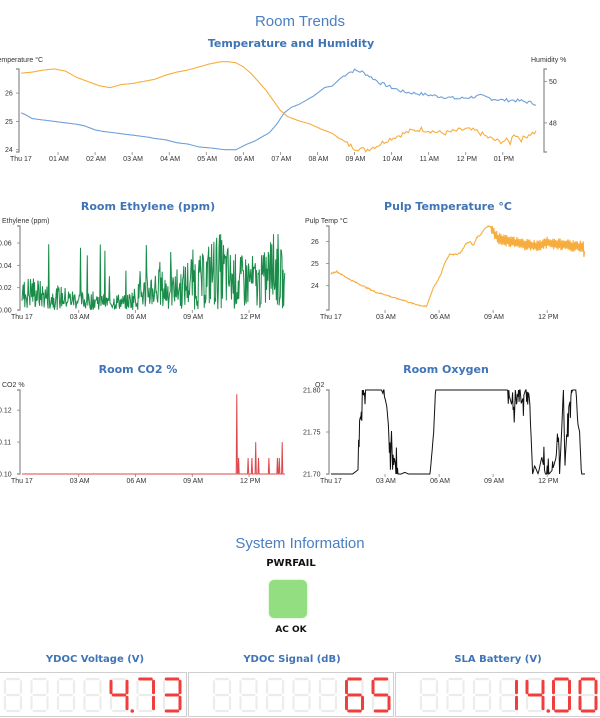 The height and width of the screenshot is (718, 600). Describe the element at coordinates (92, 695) in the screenshot. I see `ydoc-voltage-digits` at that location.